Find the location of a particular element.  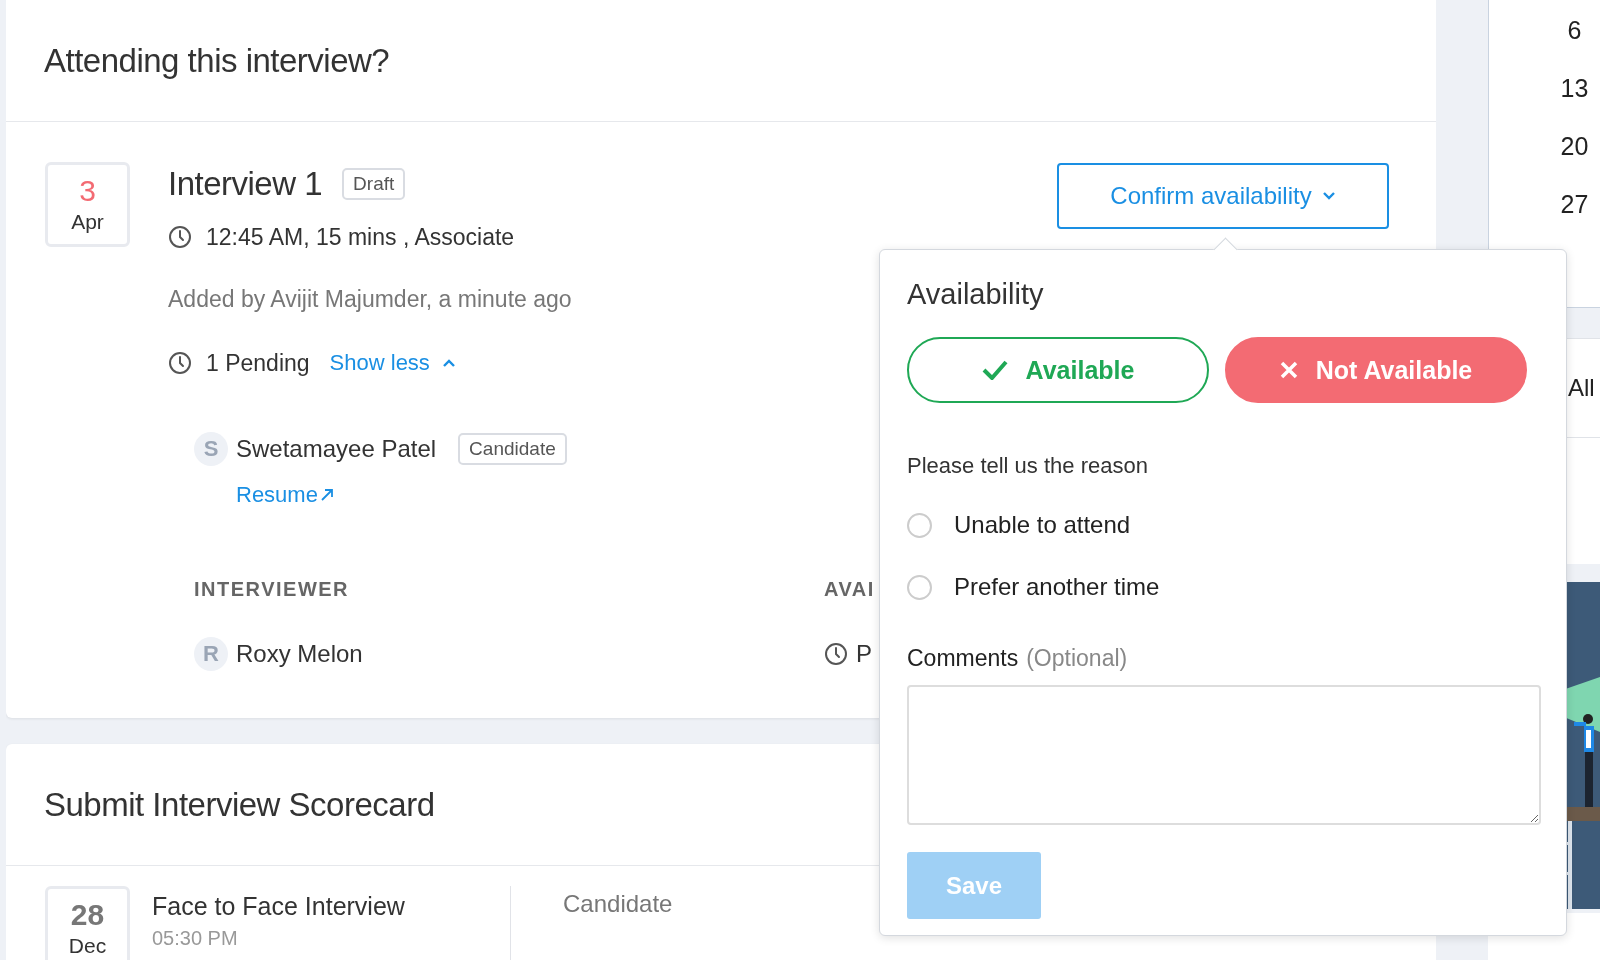

calendar-day: 20 is located at coordinates (1544, 146).